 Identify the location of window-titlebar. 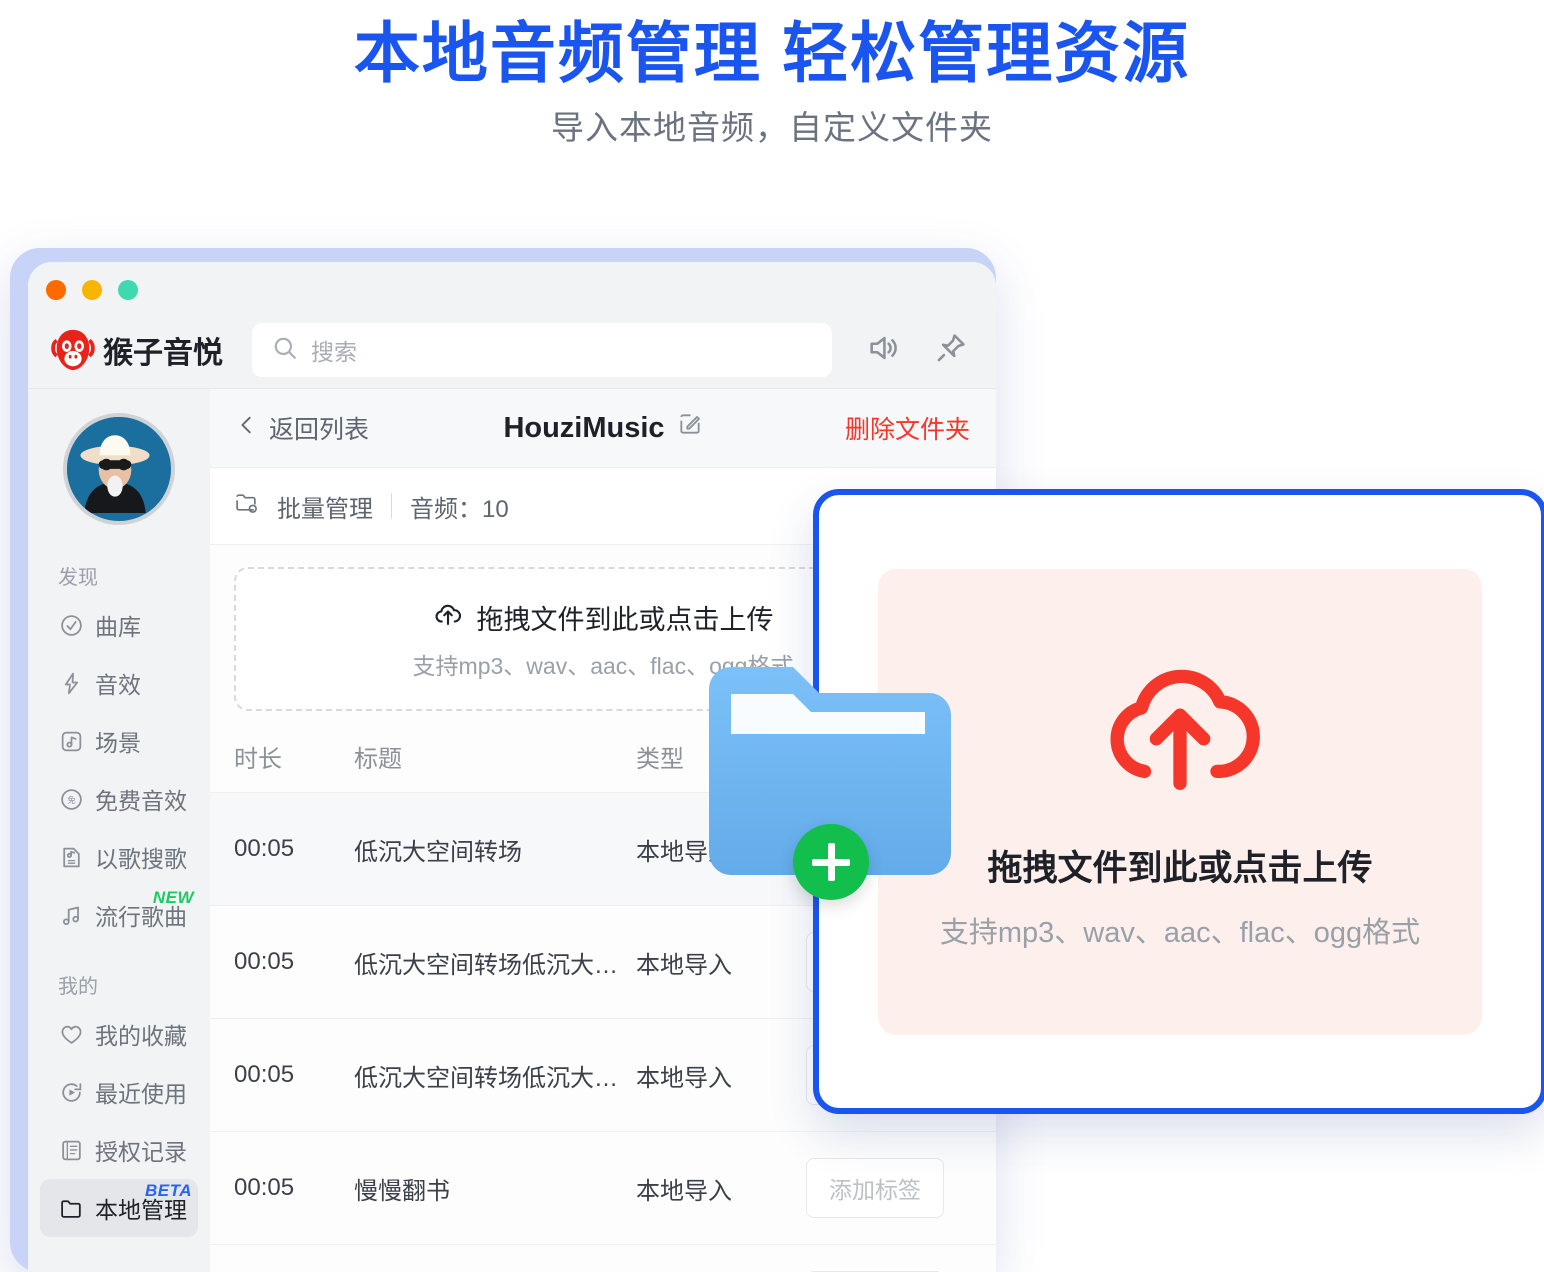
(512, 287).